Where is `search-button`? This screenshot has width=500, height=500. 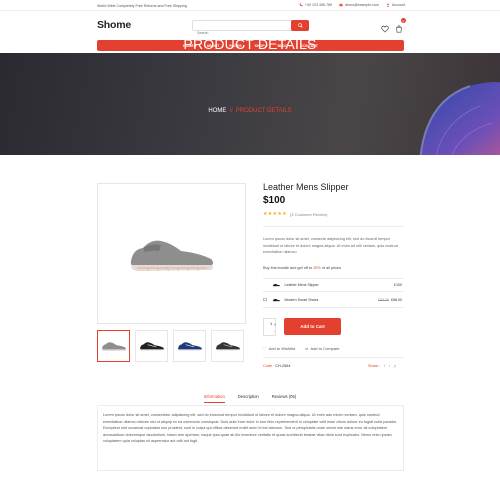 search-button is located at coordinates (300, 25).